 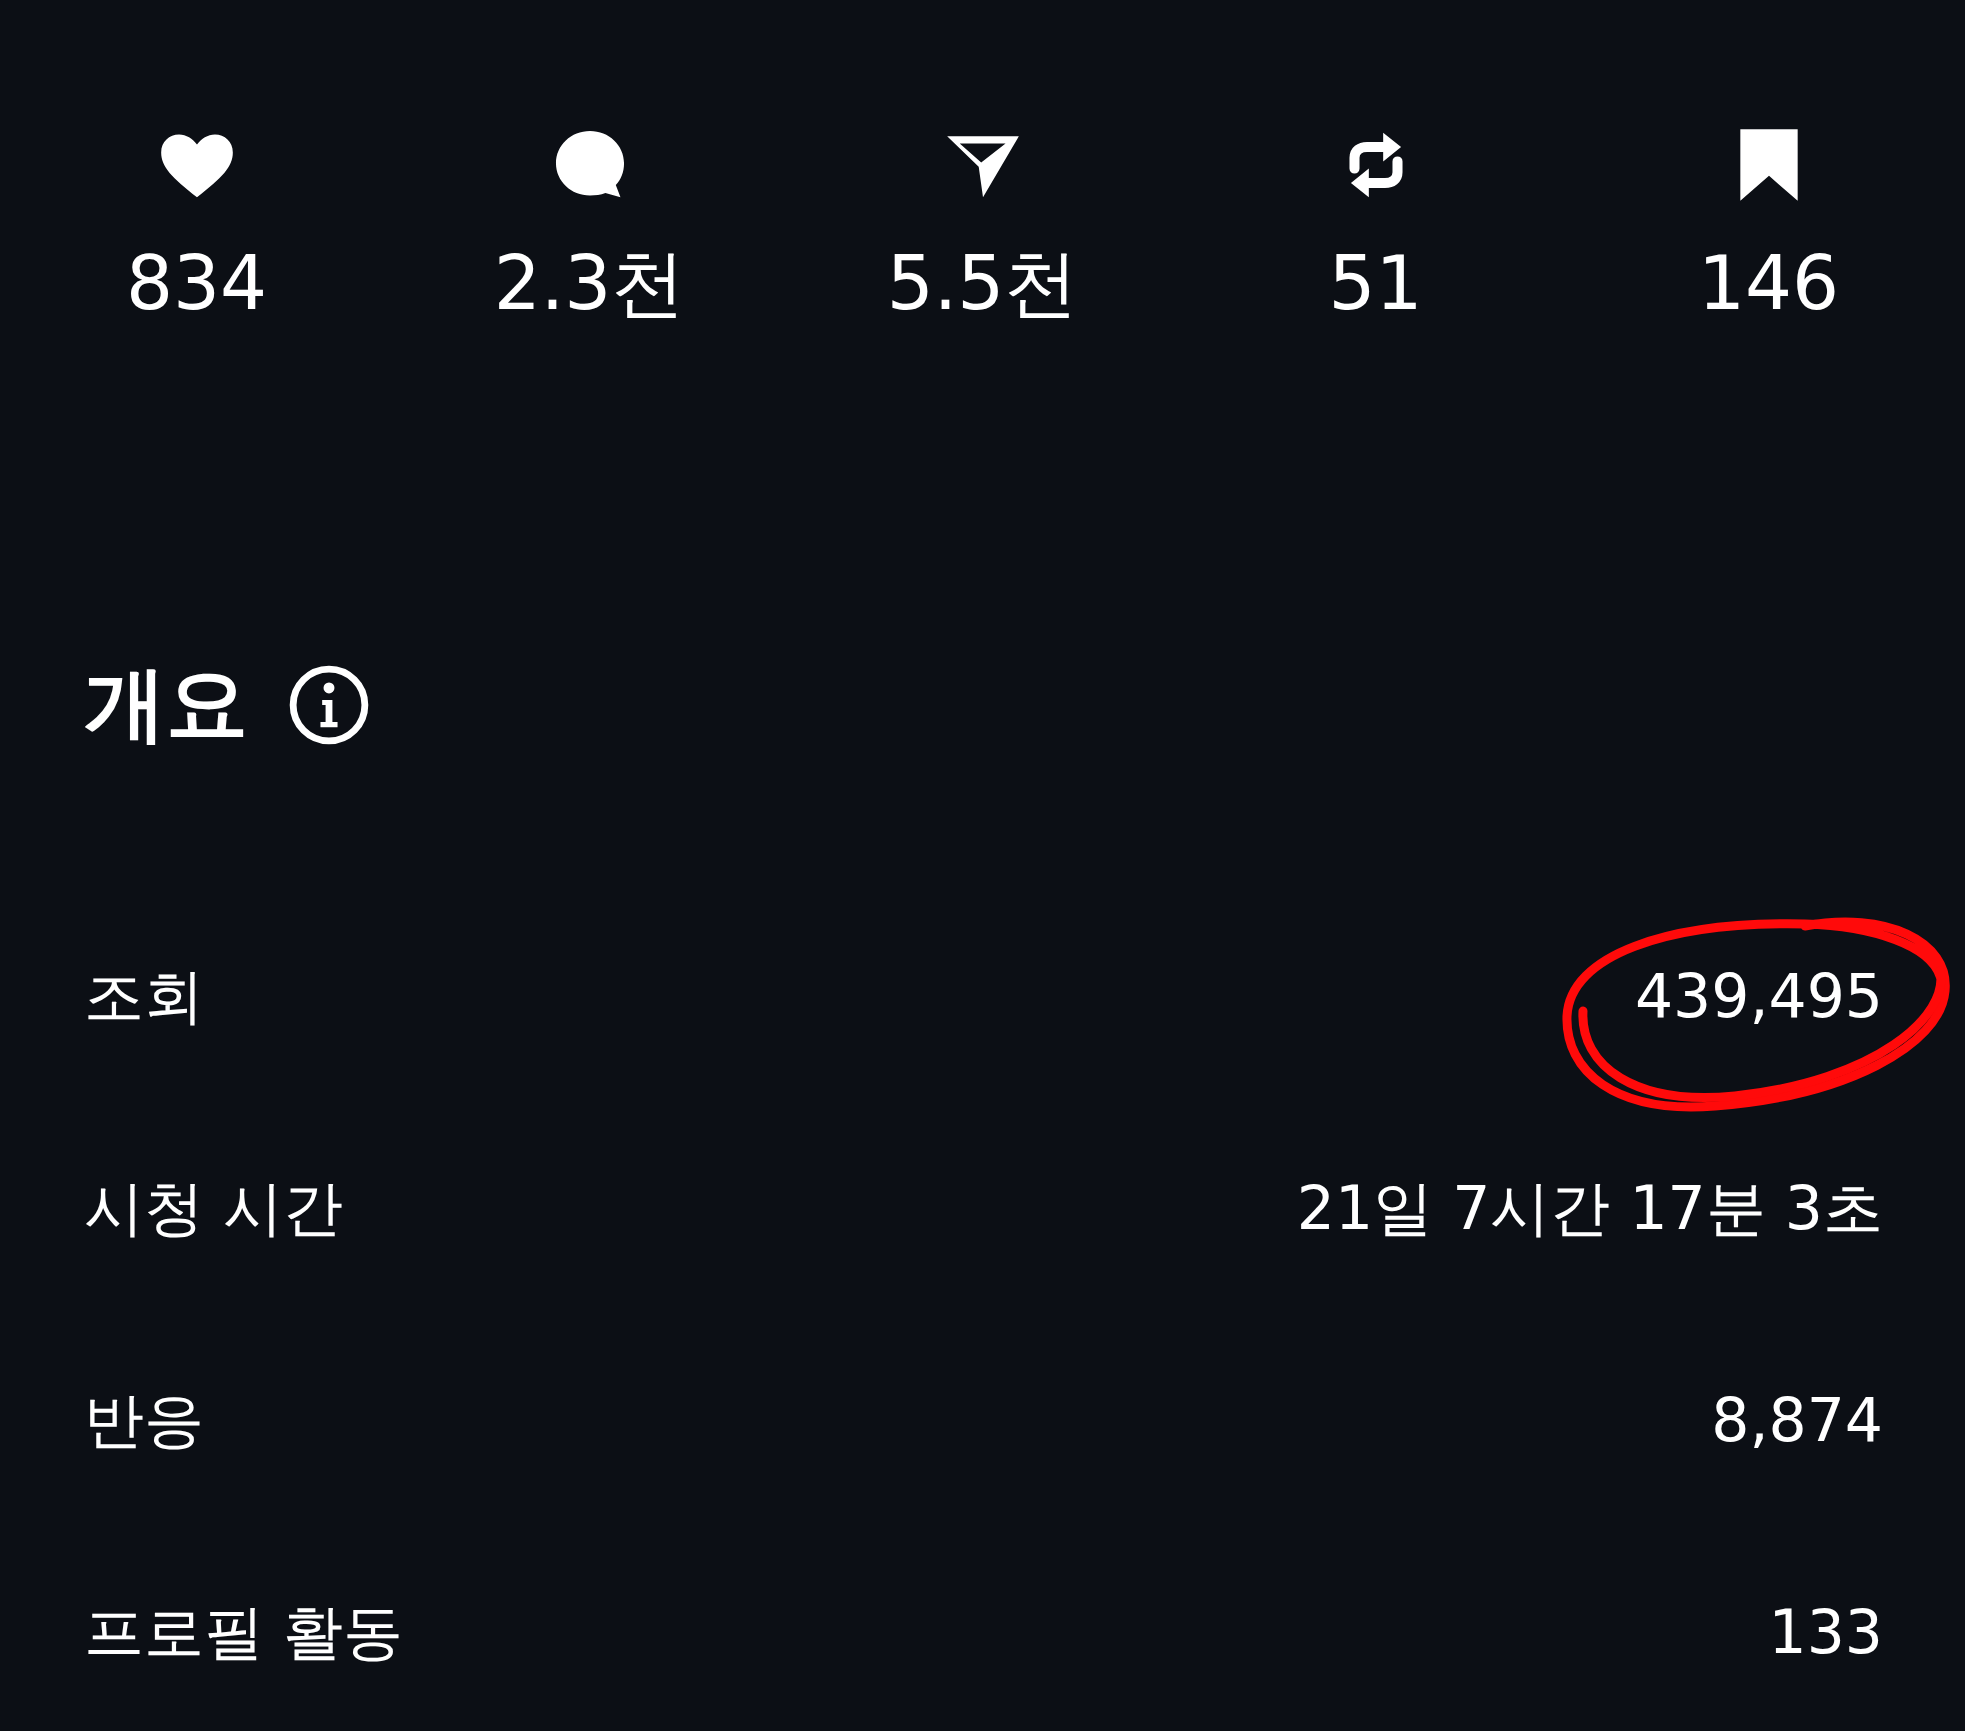 I want to click on section-title: 개요, so click(x=166, y=704).